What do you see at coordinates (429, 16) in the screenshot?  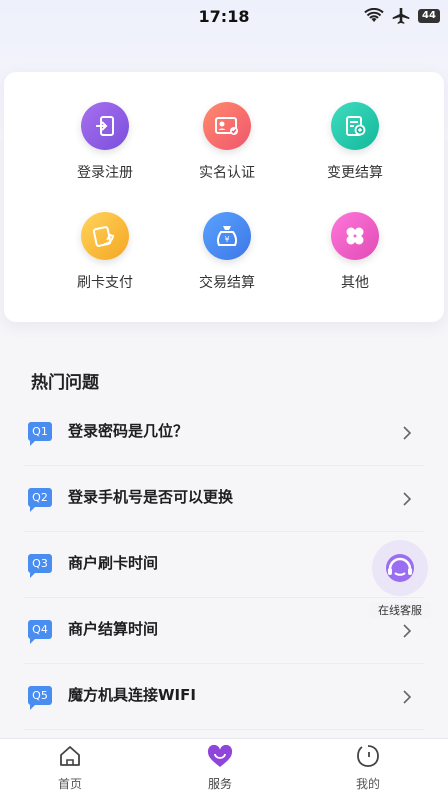 I see `battery-icon: 44` at bounding box center [429, 16].